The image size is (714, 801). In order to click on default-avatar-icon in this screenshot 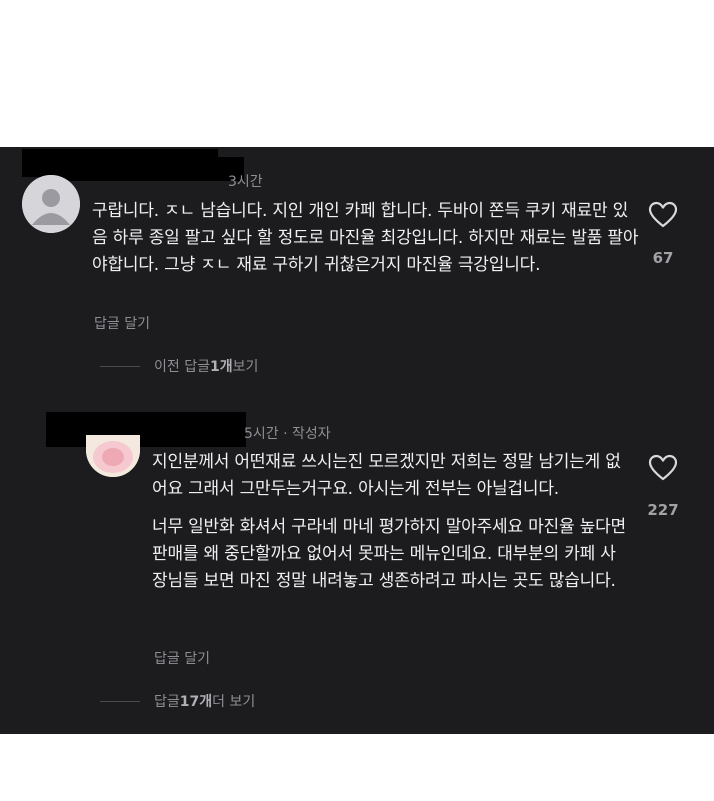, I will do `click(51, 204)`.